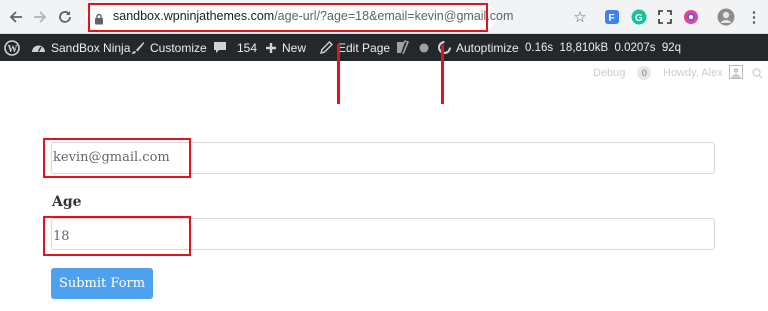  What do you see at coordinates (67, 202) in the screenshot?
I see `age-label: Age` at bounding box center [67, 202].